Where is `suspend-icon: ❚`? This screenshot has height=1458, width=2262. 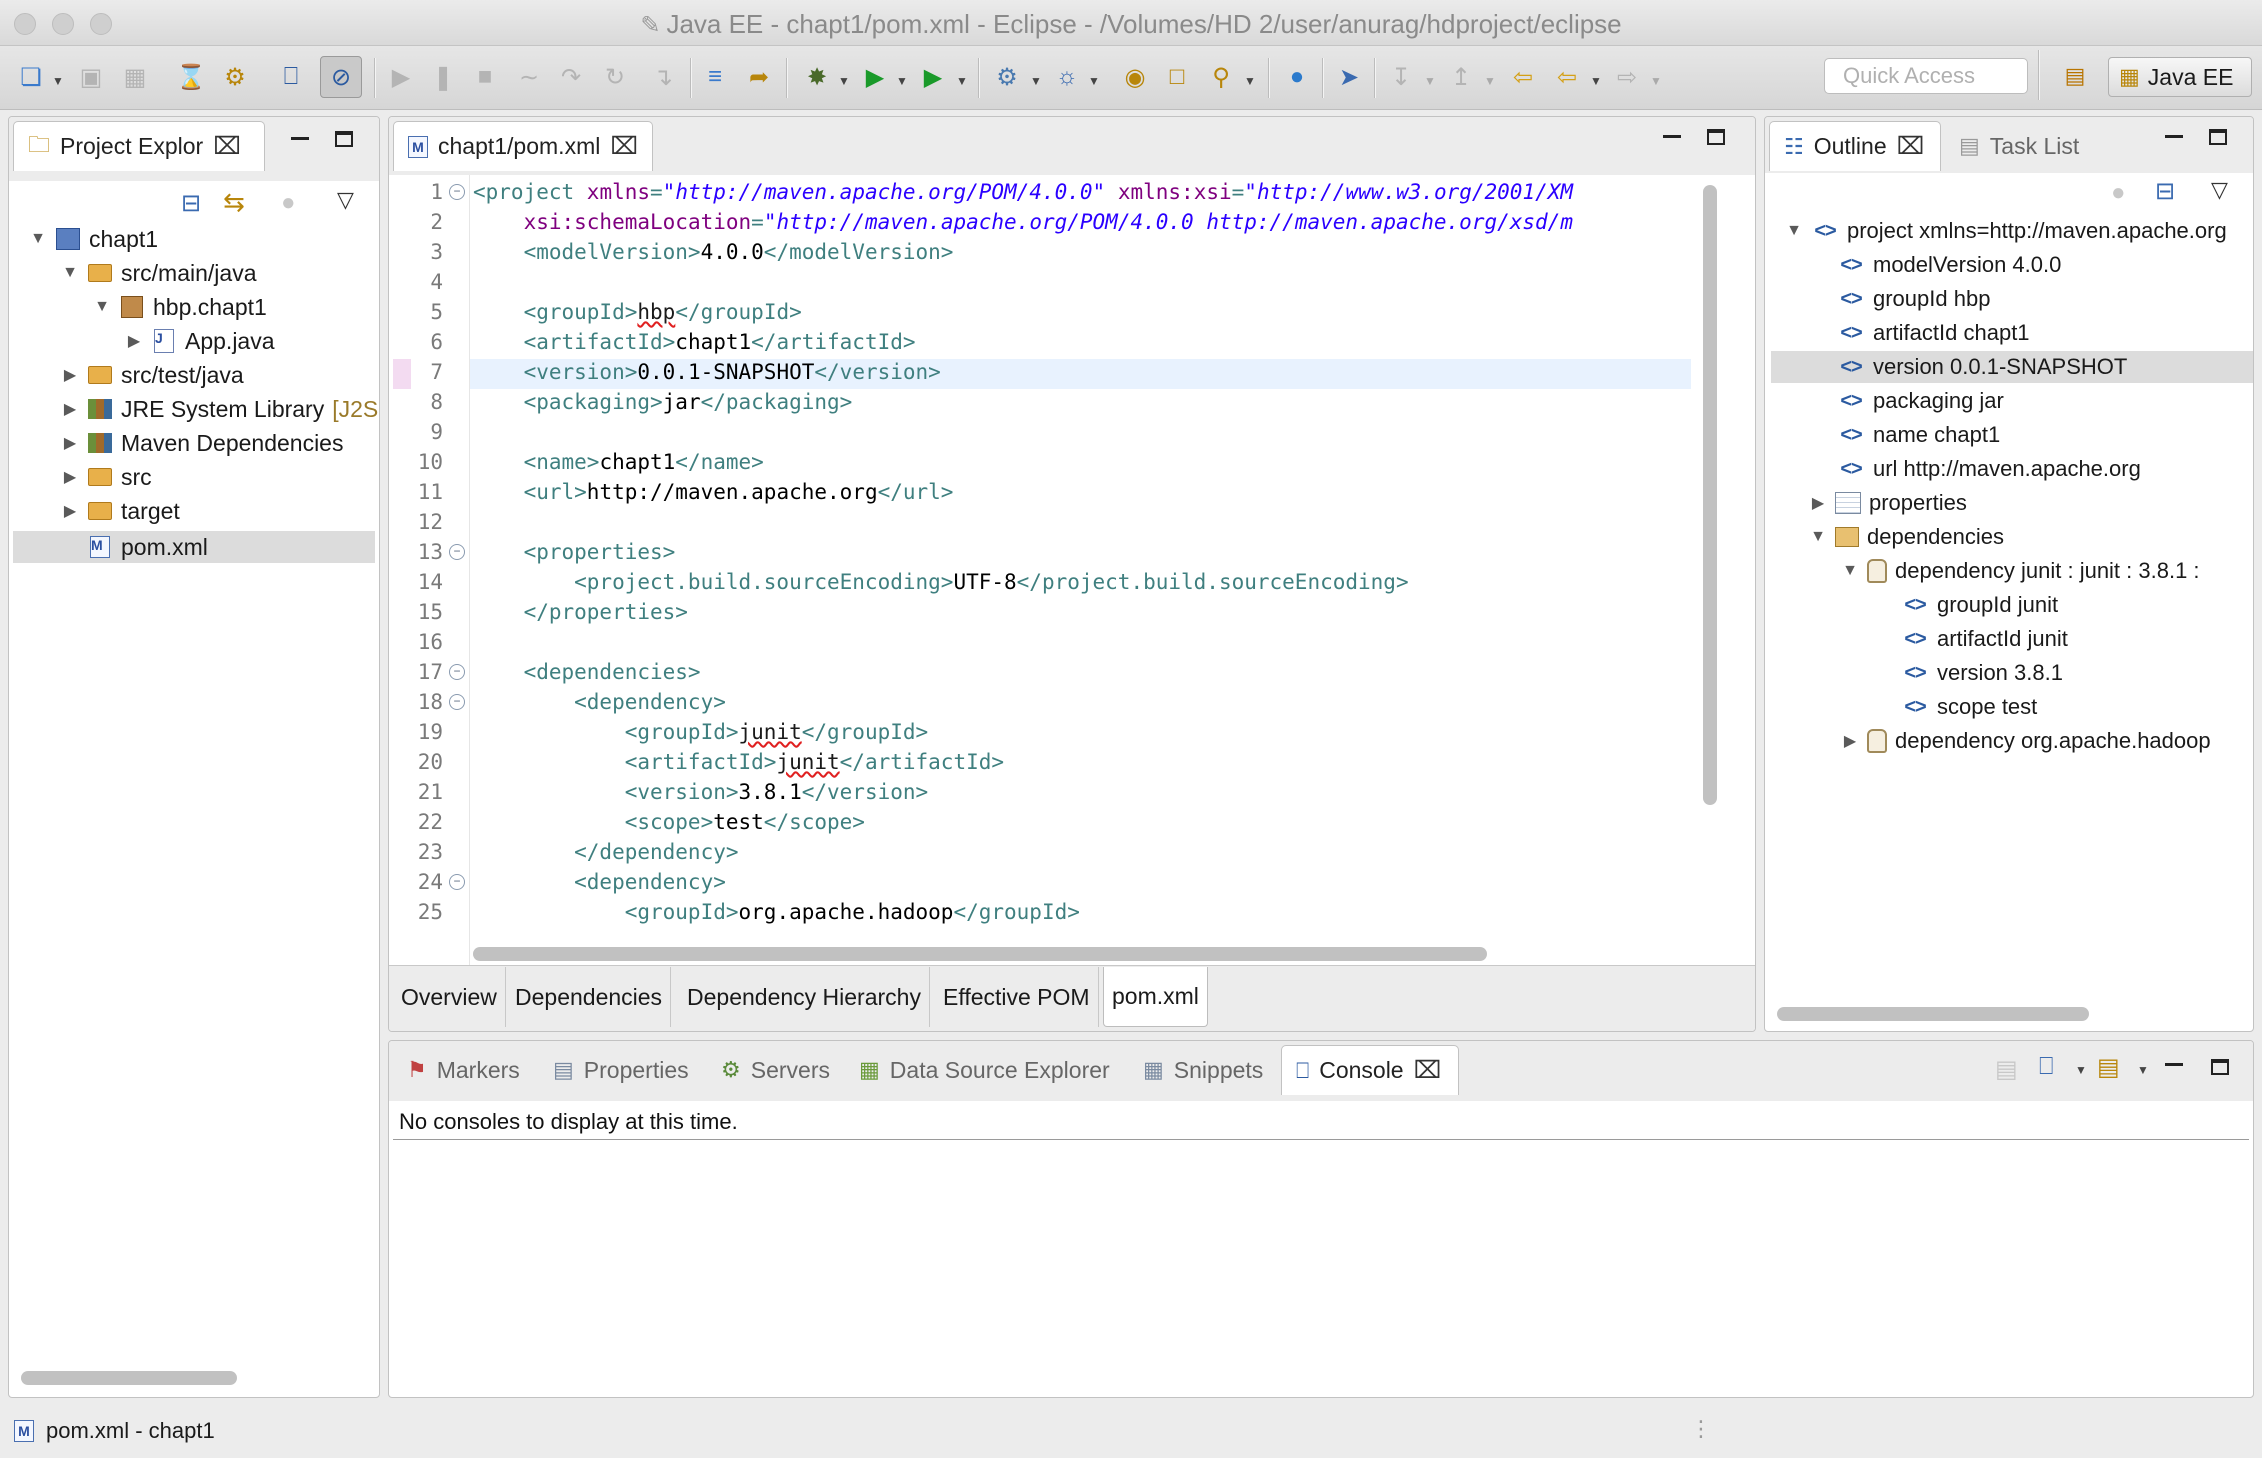
suspend-icon: ❚ is located at coordinates (443, 77).